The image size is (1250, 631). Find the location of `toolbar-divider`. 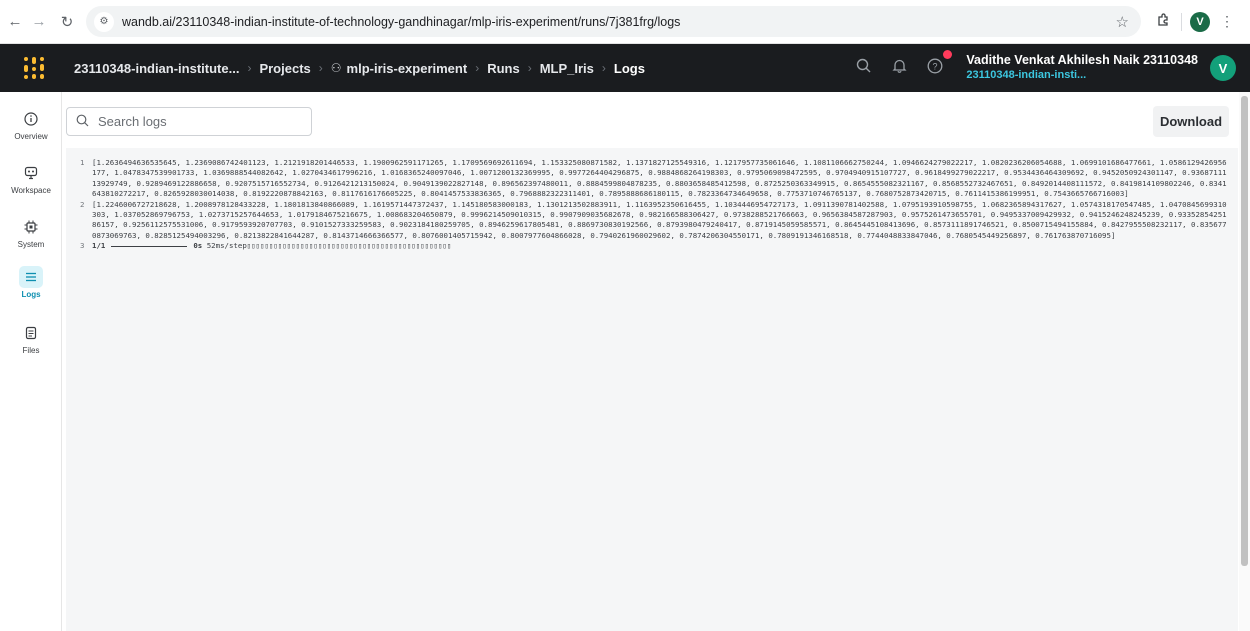

toolbar-divider is located at coordinates (1181, 21).